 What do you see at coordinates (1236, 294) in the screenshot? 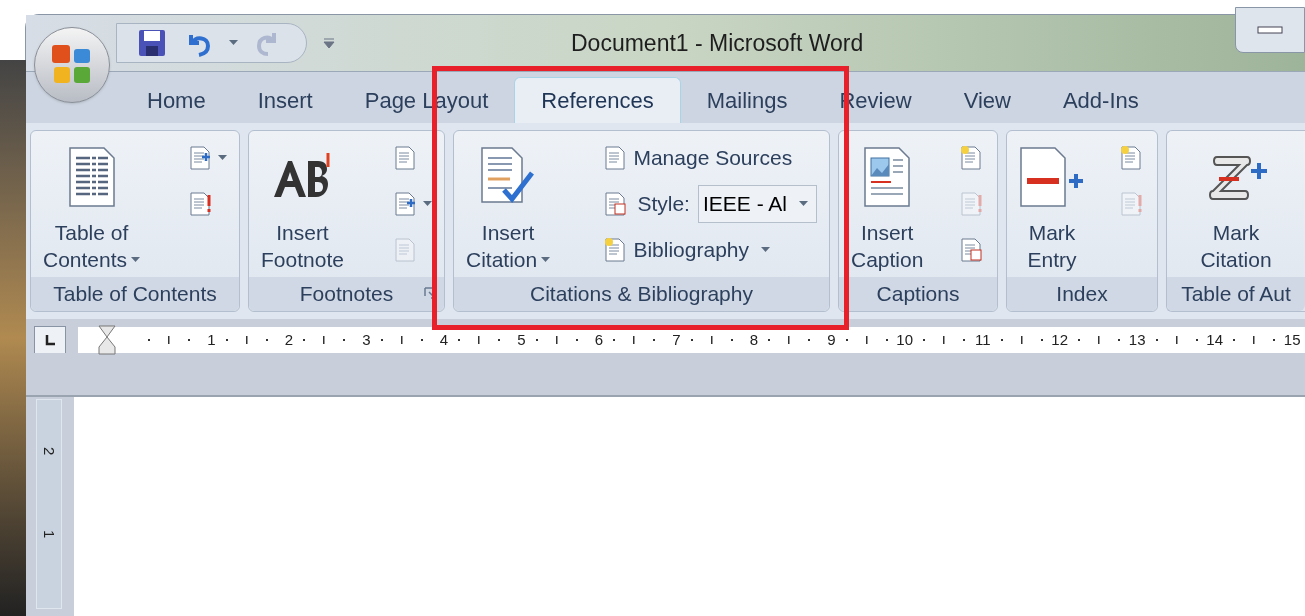
I see `group-label: Table of Aut` at bounding box center [1236, 294].